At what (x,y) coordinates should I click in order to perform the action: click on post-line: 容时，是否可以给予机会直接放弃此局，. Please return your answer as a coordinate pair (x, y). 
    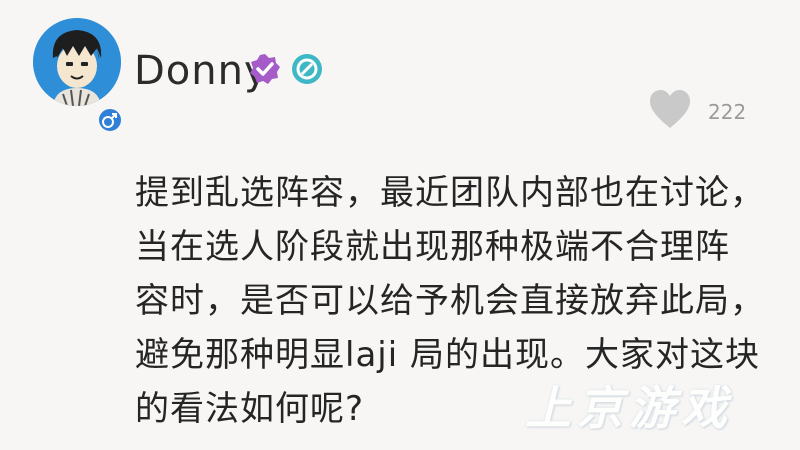
    Looking at the image, I should click on (450, 301).